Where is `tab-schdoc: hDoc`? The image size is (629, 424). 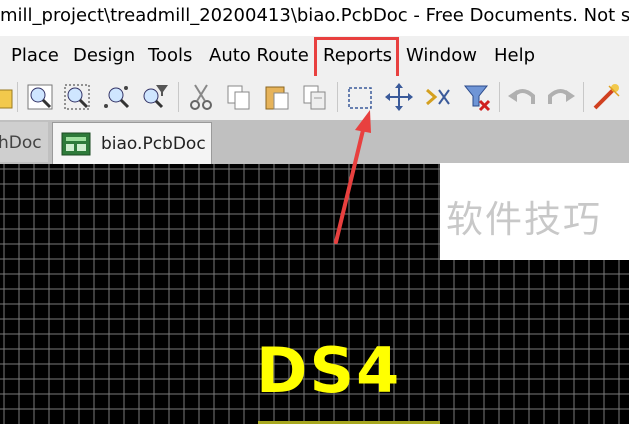
tab-schdoc: hDoc is located at coordinates (24, 142).